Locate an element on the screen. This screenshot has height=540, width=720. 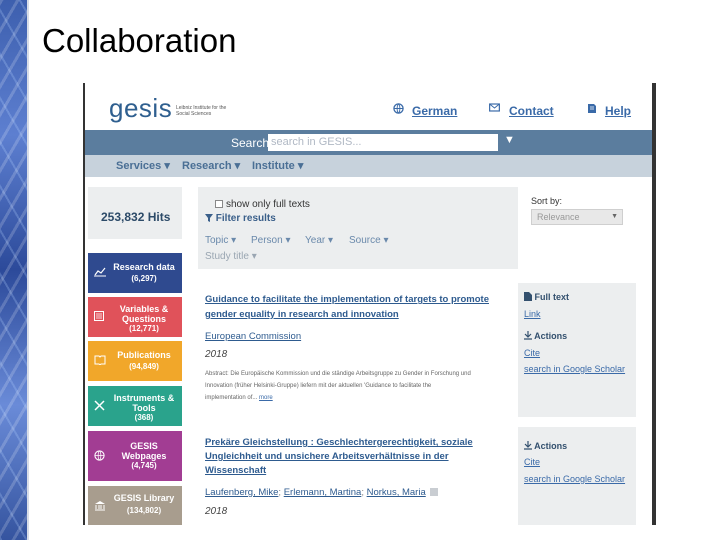
hits-count: 253,832 Hits is located at coordinates (136, 217).